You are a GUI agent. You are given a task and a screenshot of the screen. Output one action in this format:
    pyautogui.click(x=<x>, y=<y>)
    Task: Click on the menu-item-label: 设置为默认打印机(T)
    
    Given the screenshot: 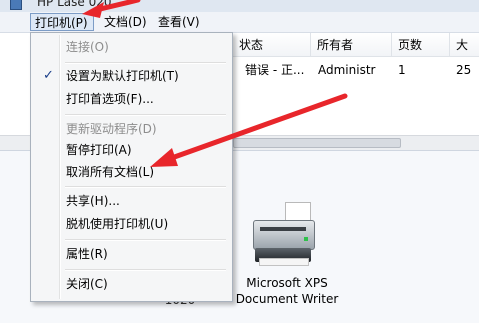 What is the action you would take?
    pyautogui.click(x=122, y=76)
    